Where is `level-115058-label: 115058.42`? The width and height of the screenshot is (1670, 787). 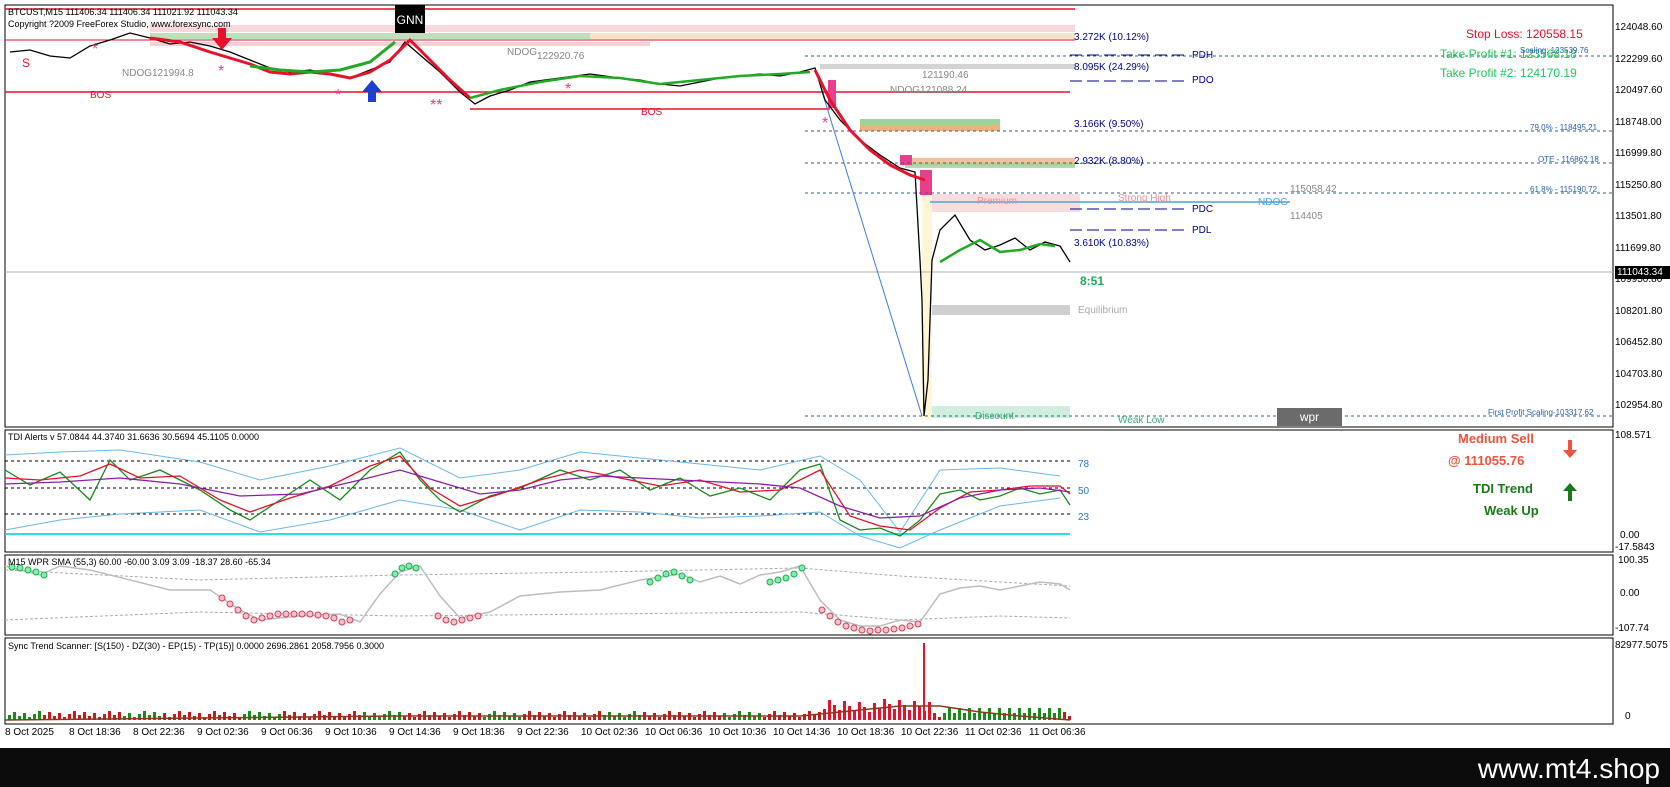
level-115058-label: 115058.42 is located at coordinates (1313, 189).